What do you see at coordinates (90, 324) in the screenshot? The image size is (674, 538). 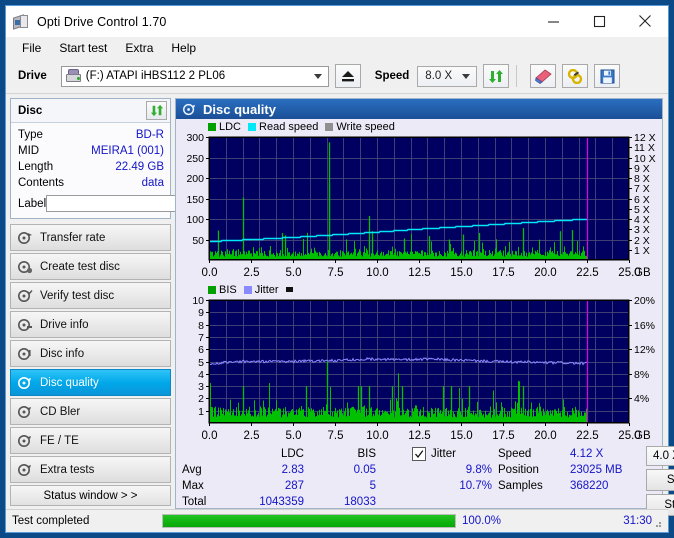 I see `sidebar-item-drive-info: Drive info` at bounding box center [90, 324].